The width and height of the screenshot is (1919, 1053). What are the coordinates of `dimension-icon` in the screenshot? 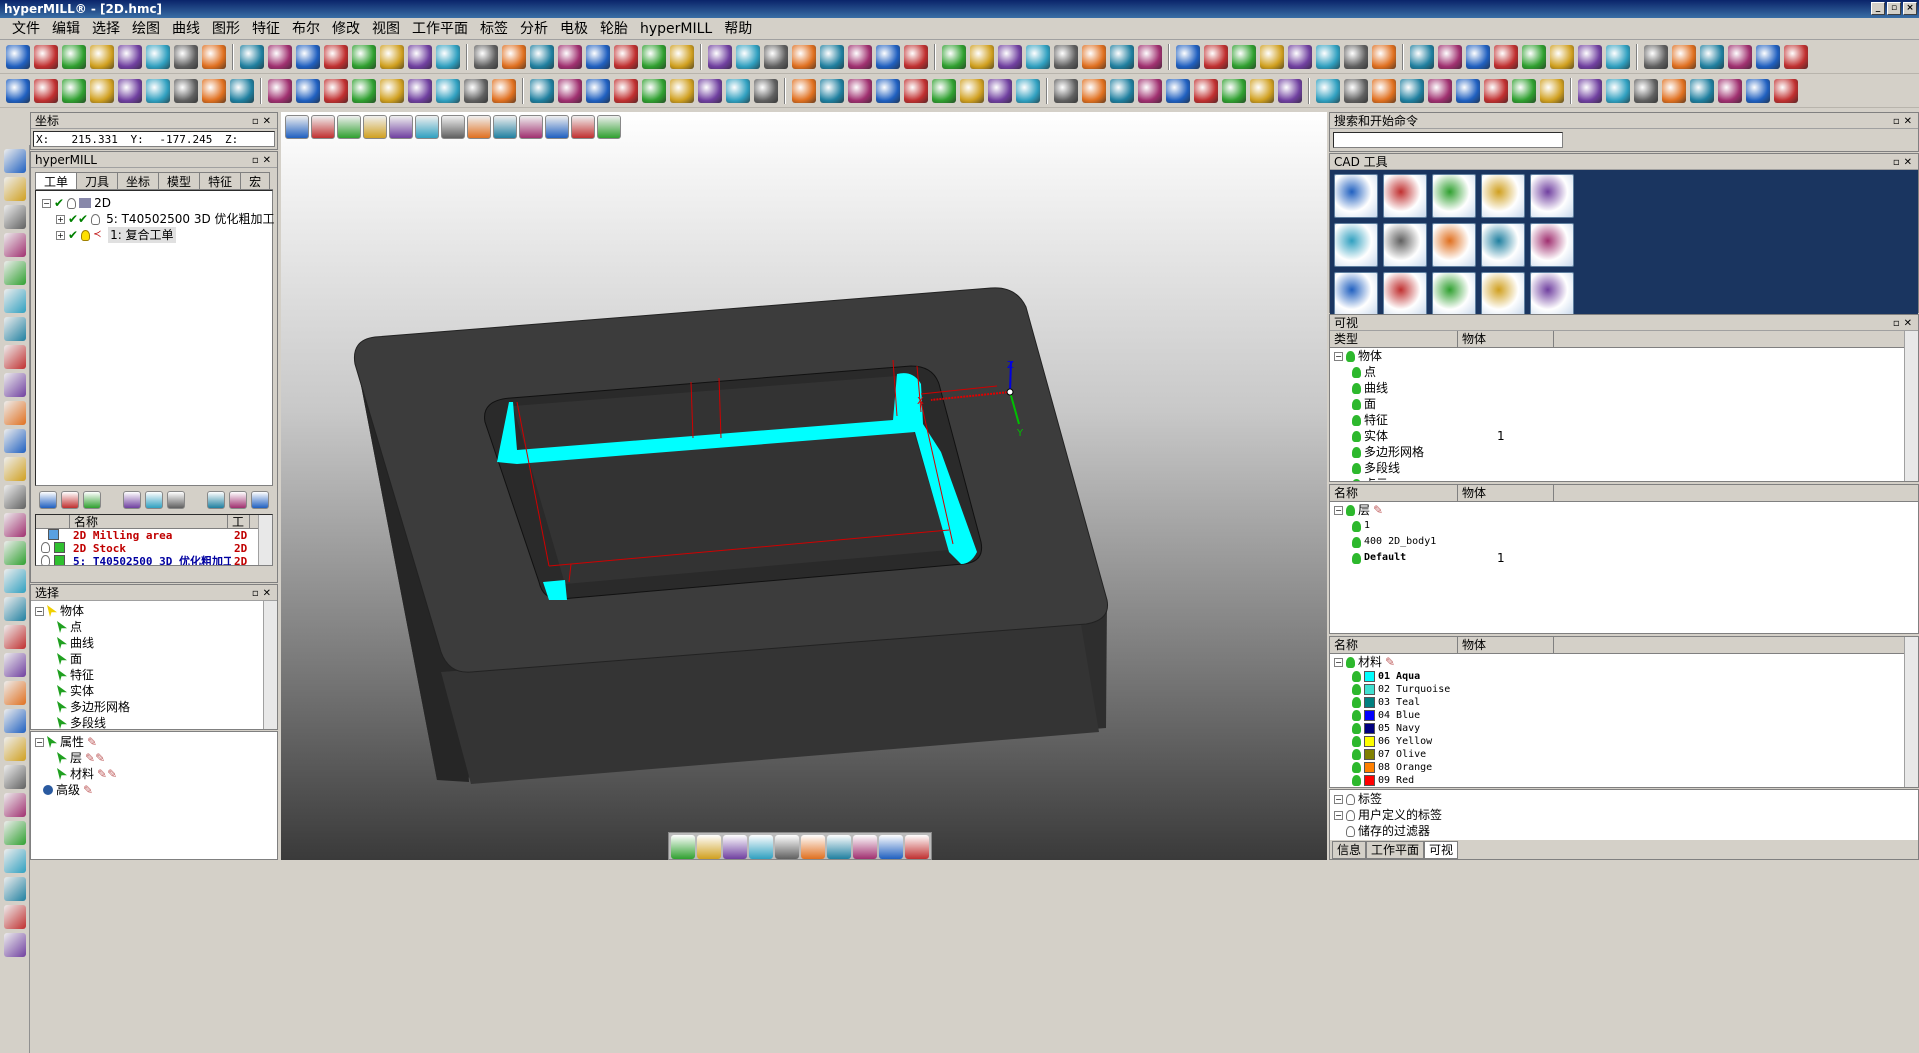 It's located at (1356, 245).